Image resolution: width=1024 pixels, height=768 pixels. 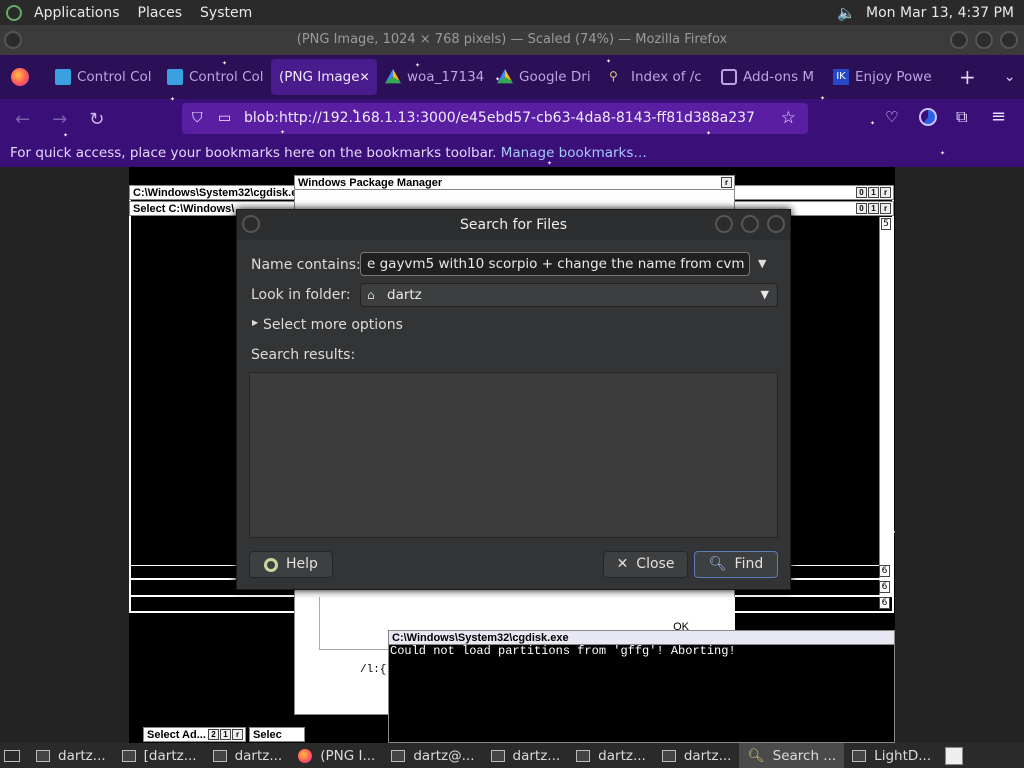 What do you see at coordinates (641, 637) in the screenshot?
I see `console-title: C:\Windows\System32\cgdisk.exe` at bounding box center [641, 637].